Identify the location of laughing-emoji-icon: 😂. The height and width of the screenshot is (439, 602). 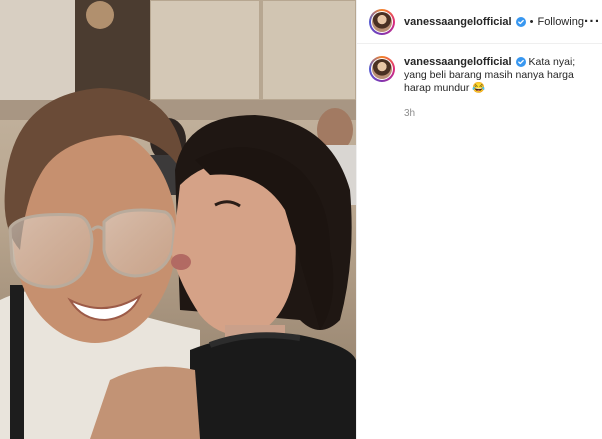
(479, 88).